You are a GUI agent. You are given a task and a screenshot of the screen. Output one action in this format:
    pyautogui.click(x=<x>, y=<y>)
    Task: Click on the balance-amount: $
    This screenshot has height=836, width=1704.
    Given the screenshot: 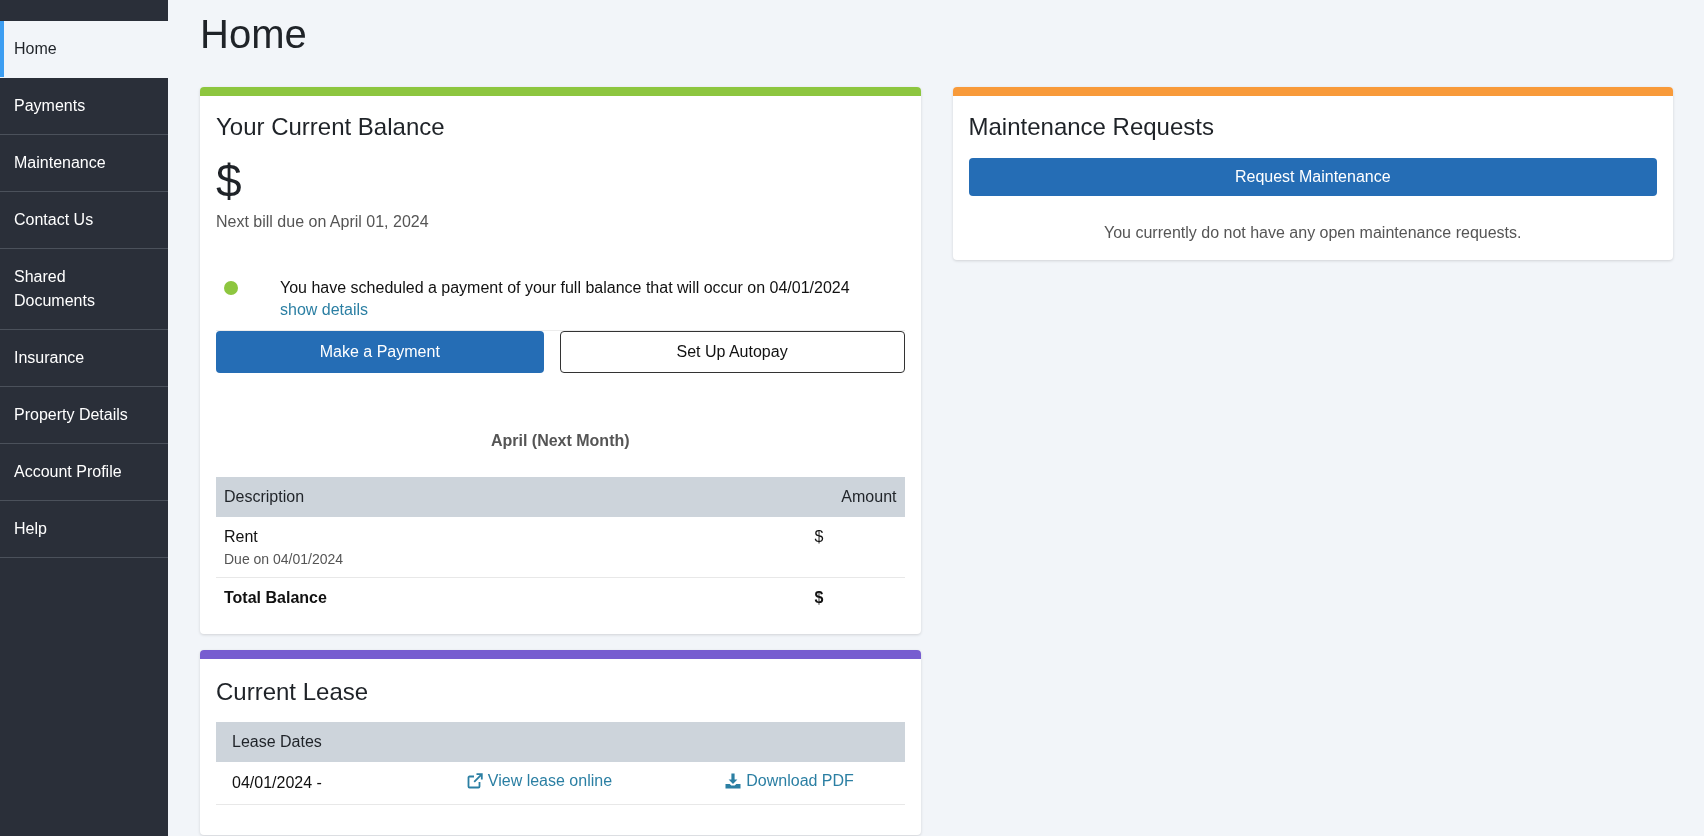 What is the action you would take?
    pyautogui.click(x=229, y=181)
    